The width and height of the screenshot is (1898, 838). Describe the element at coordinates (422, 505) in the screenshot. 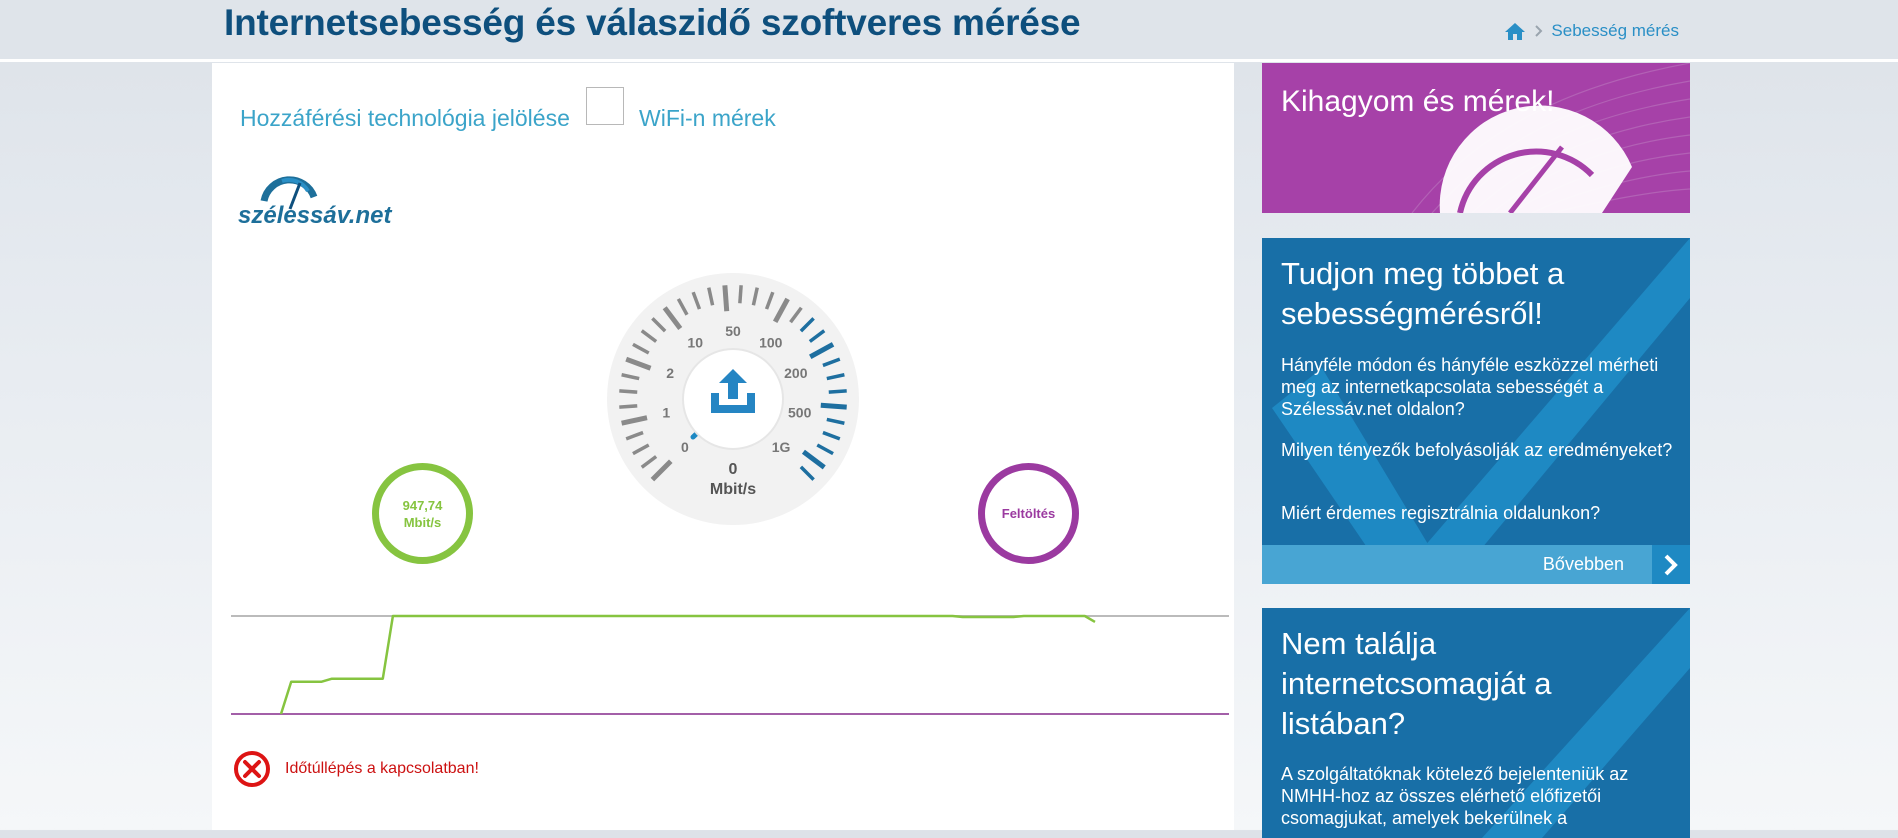

I see `download-value: 947,74` at that location.